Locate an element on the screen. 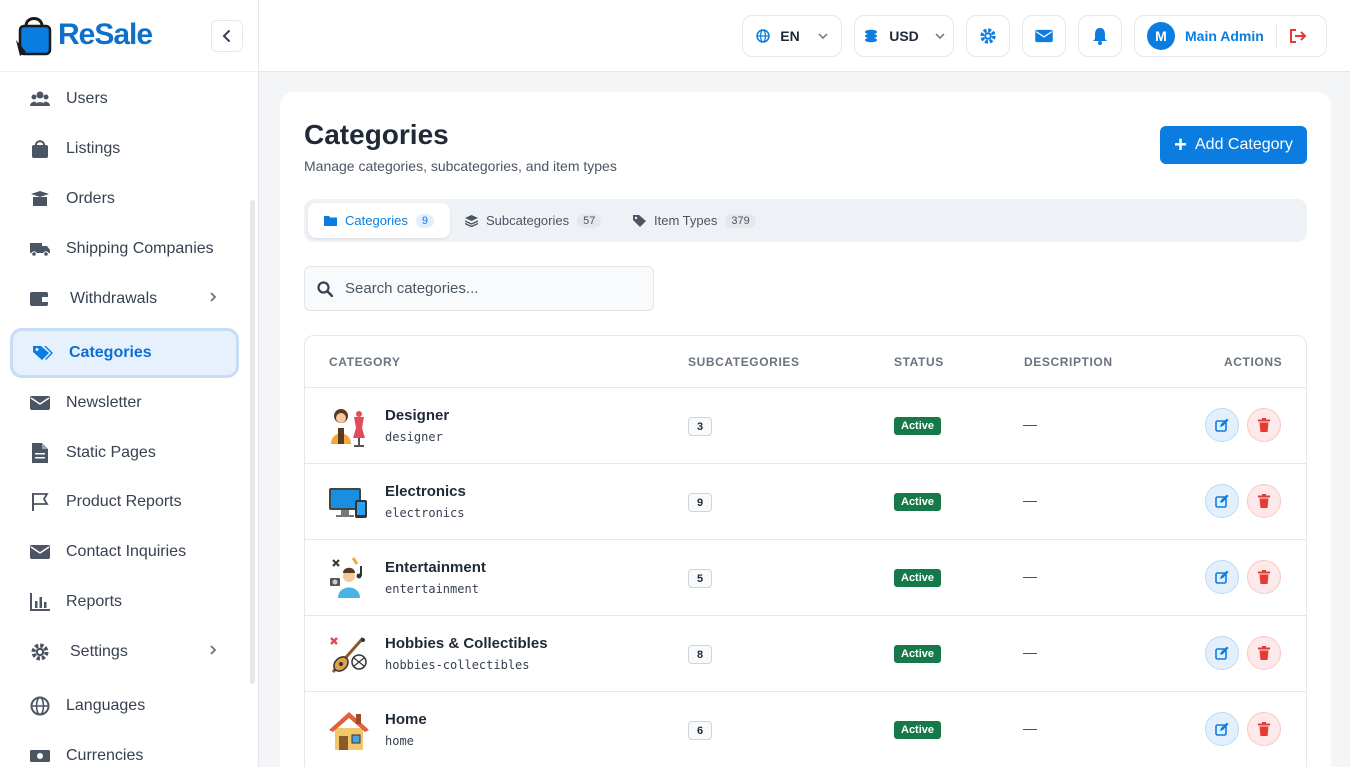  sidebar-item-newsletter: Newsletter is located at coordinates (124, 403).